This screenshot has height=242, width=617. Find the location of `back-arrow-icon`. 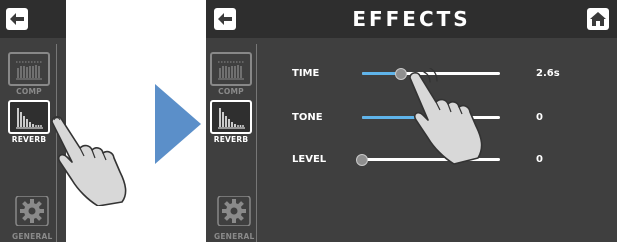

back-arrow-icon is located at coordinates (17, 19).